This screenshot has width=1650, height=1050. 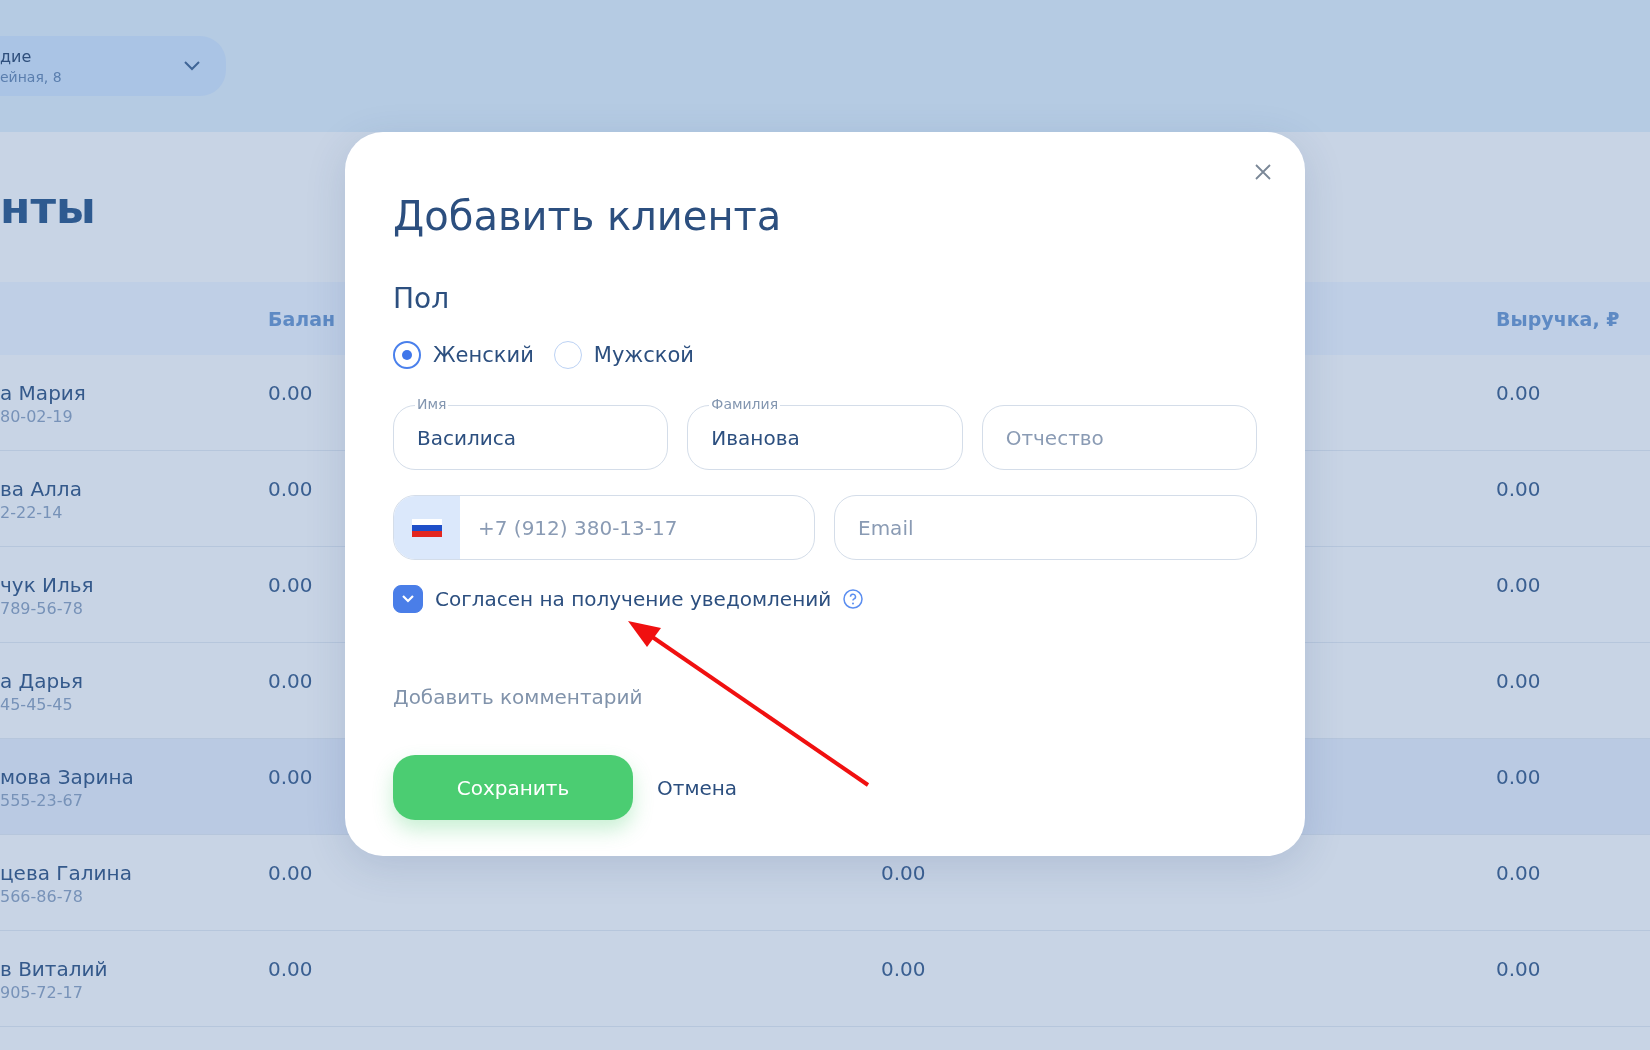 What do you see at coordinates (16, 56) in the screenshot?
I see `location-name: дие` at bounding box center [16, 56].